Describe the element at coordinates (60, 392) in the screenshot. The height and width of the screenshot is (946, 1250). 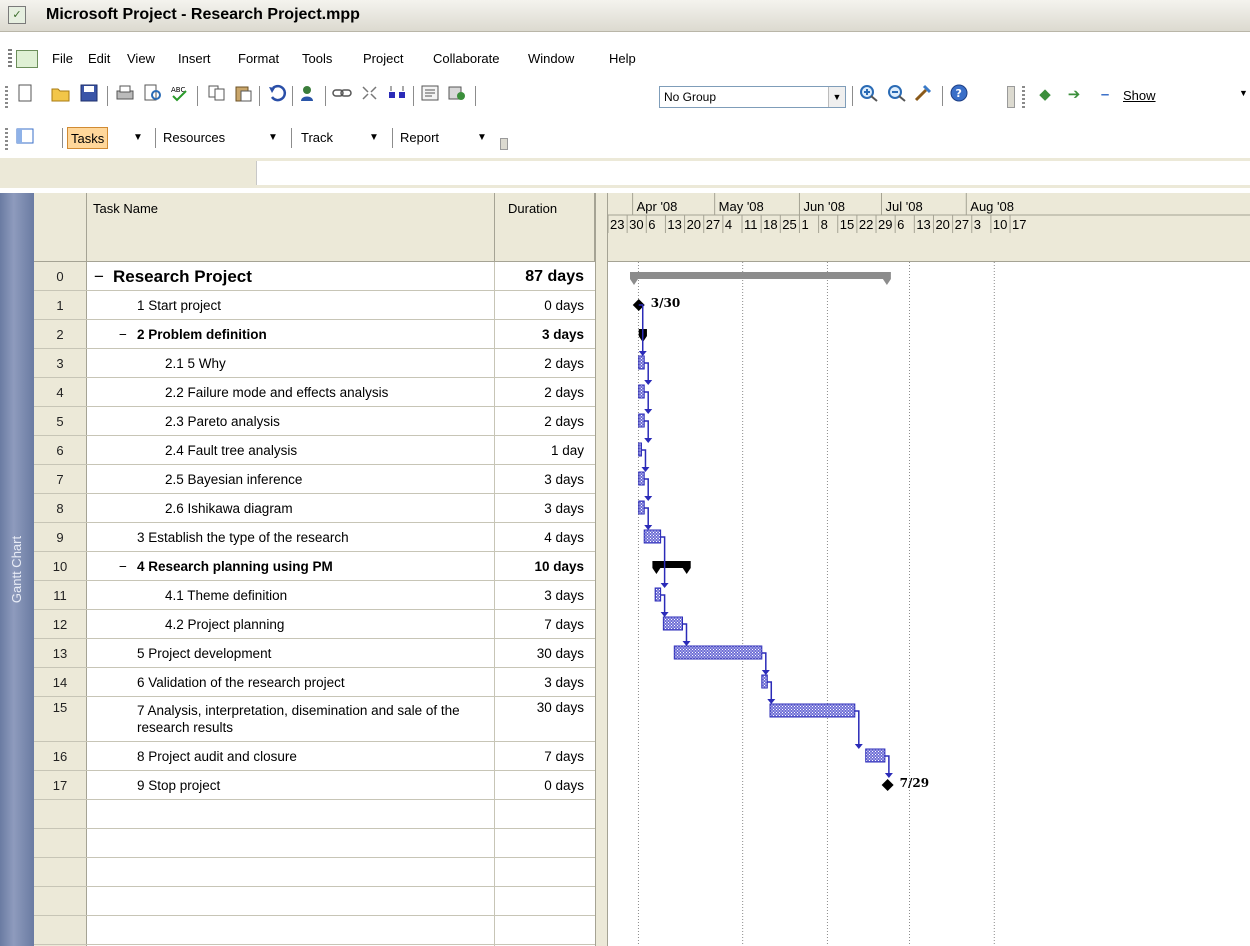
I see `row-id: 4` at that location.